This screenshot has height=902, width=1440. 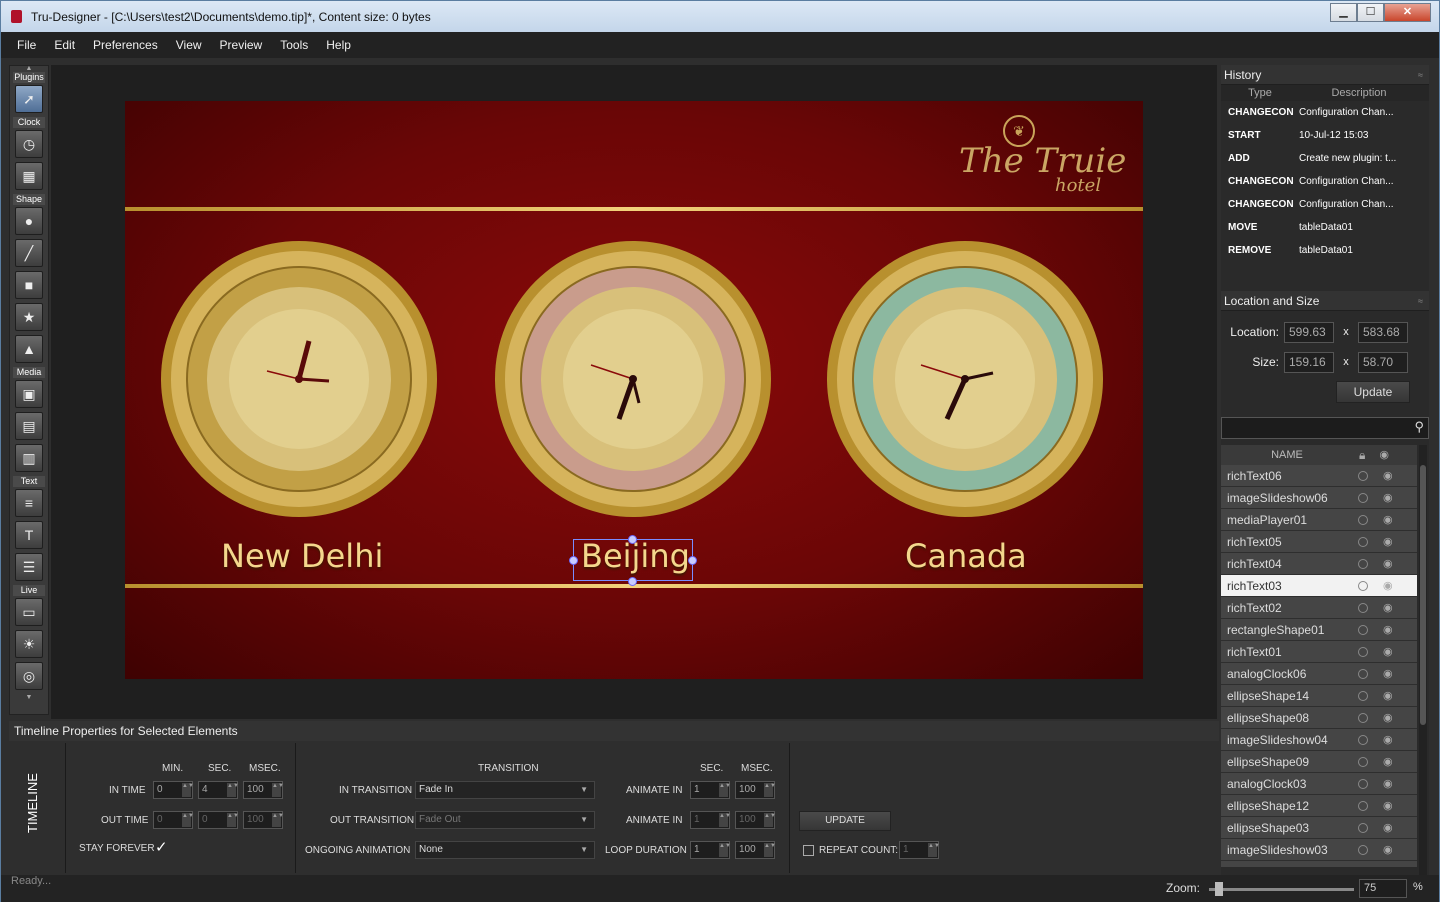 What do you see at coordinates (29, 394) in the screenshot?
I see `image-tool-button: ▣` at bounding box center [29, 394].